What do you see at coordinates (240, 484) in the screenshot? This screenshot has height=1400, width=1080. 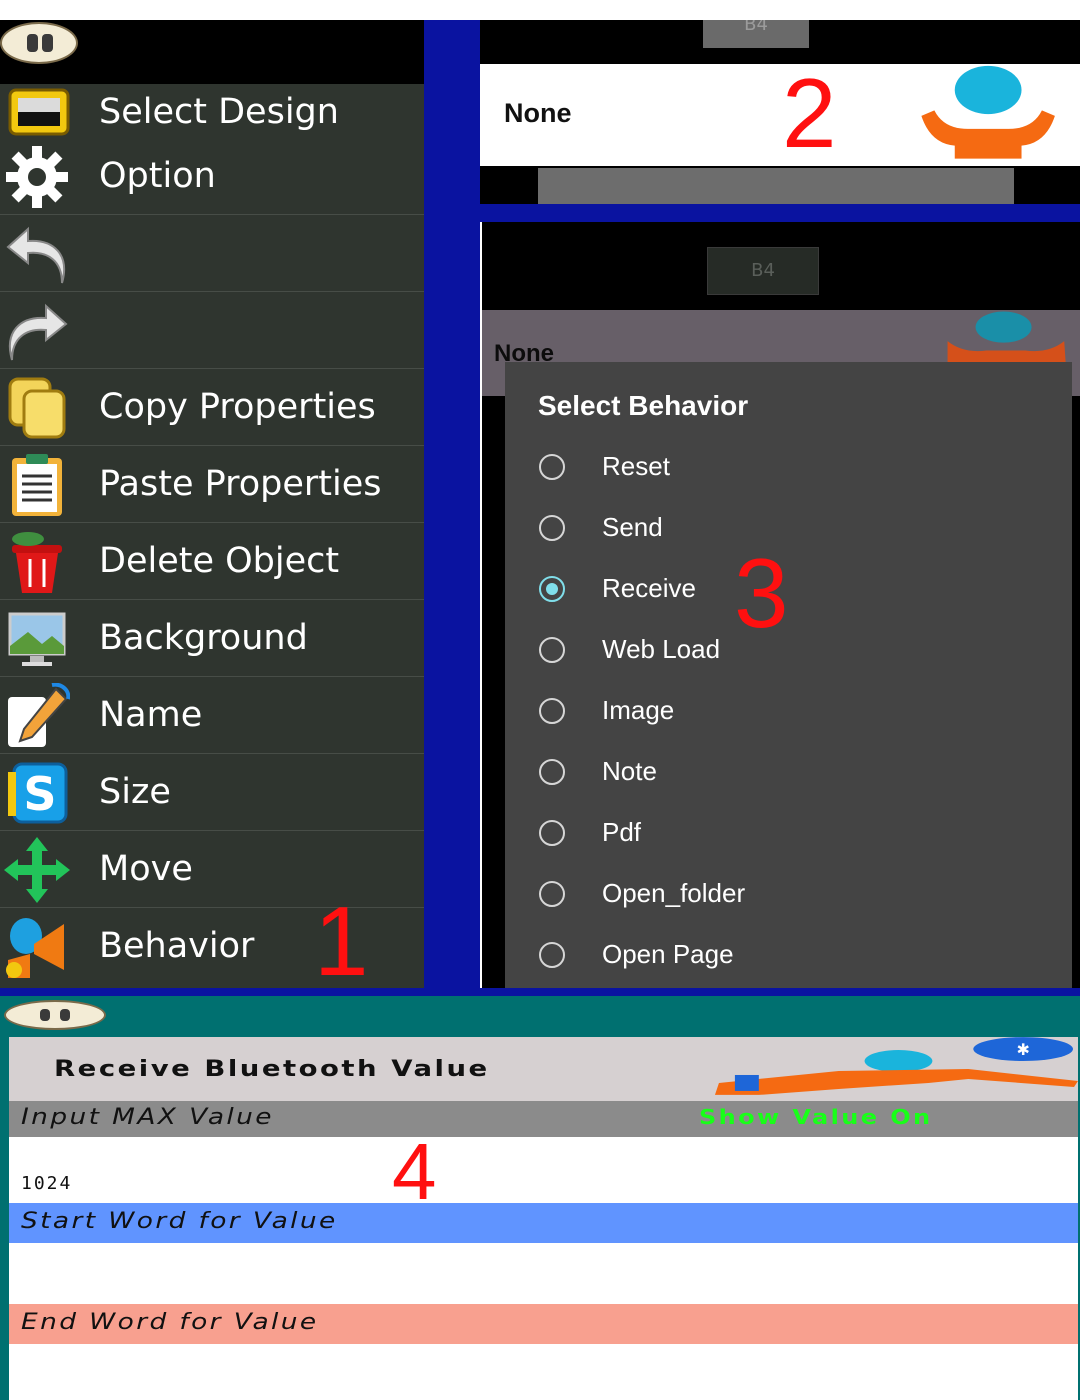 I see `menu-item-label: Paste Properties` at bounding box center [240, 484].